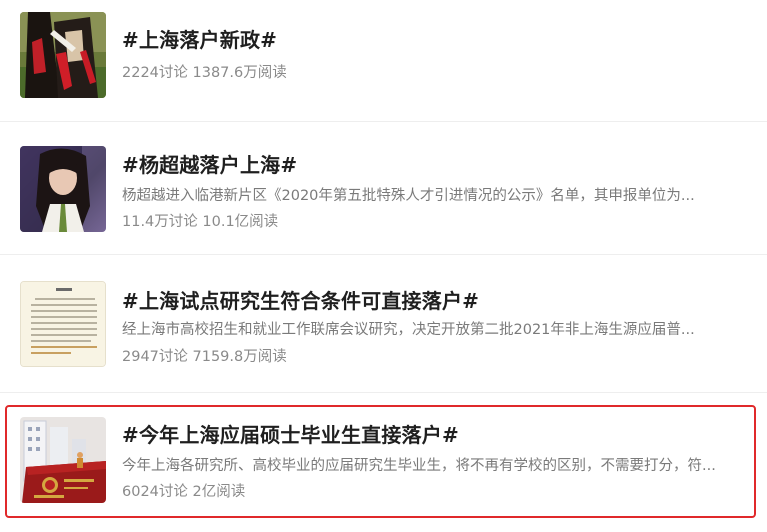 The width and height of the screenshot is (767, 532). I want to click on topic-thumbnail-portrait, so click(63, 189).